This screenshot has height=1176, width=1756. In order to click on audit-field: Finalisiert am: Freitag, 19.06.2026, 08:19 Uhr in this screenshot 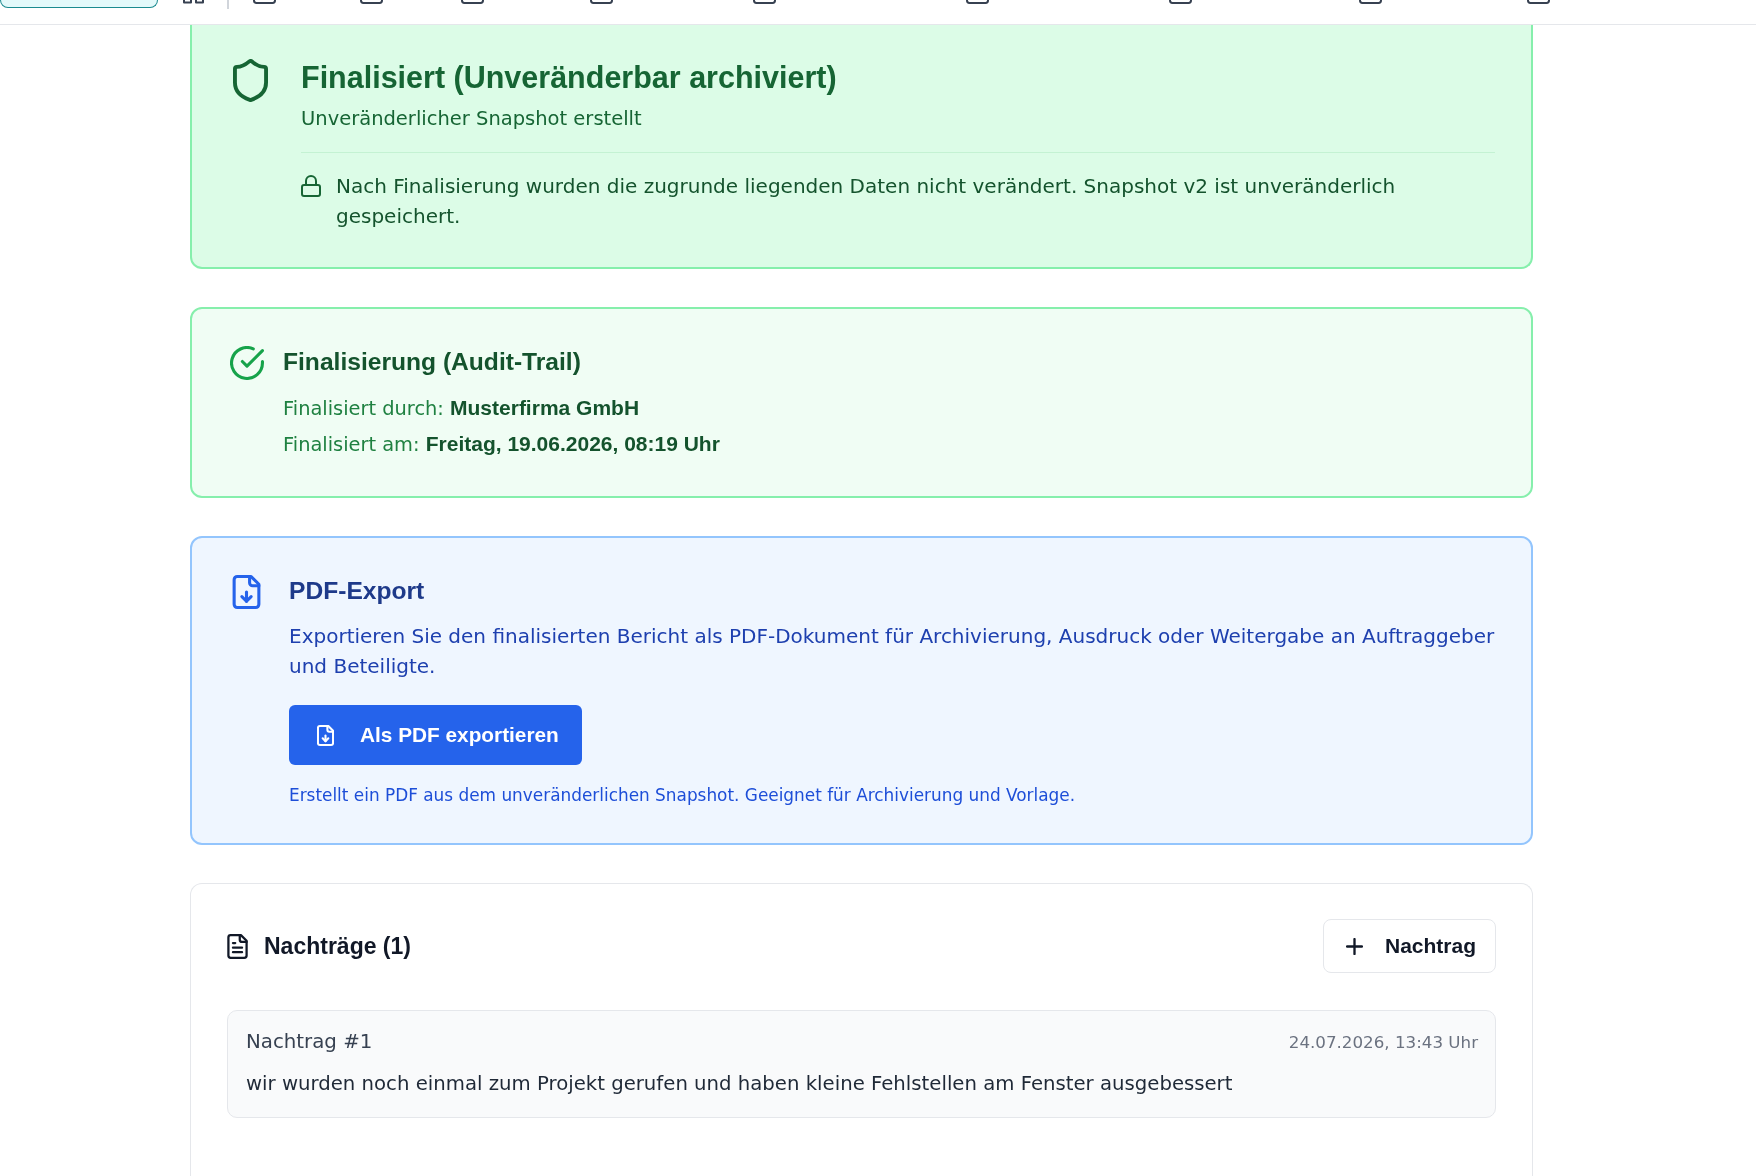, I will do `click(889, 444)`.